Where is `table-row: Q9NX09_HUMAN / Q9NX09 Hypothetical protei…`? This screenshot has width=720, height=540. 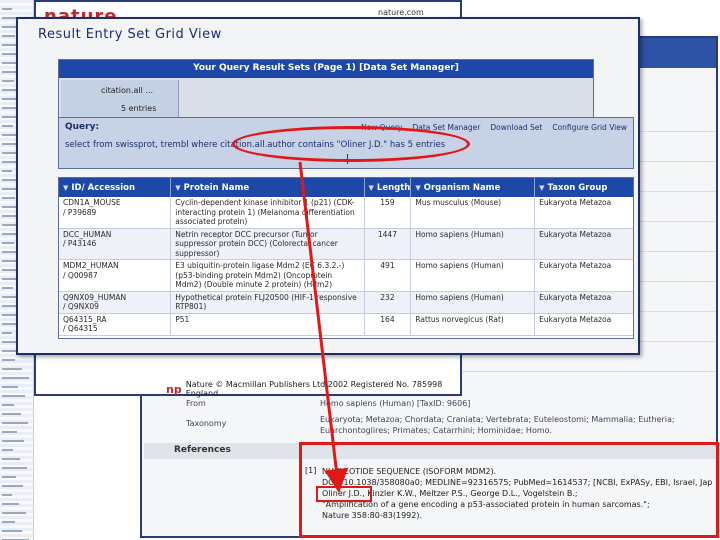
table-row: Q9NX09_HUMAN / Q9NX09 Hypothetical protei… is located at coordinates (346, 302).